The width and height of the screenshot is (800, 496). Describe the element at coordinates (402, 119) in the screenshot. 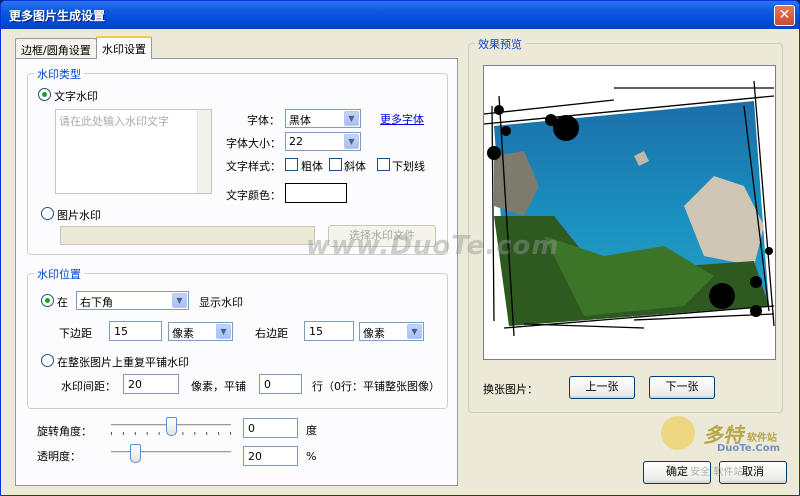

I see `more-fonts-link: 更多字体` at that location.